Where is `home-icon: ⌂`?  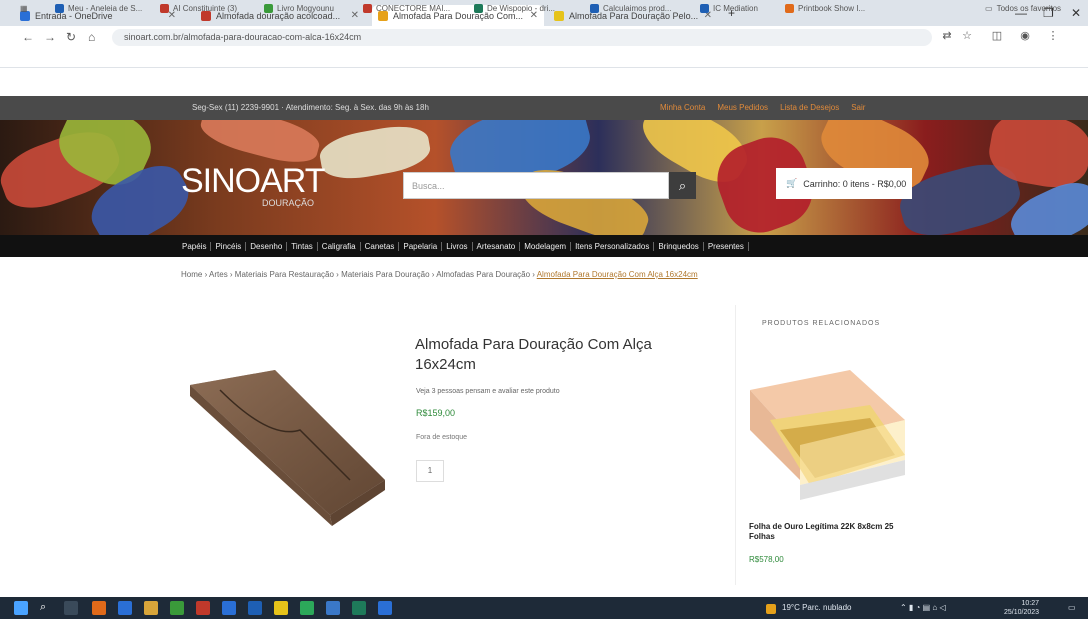
home-icon: ⌂ is located at coordinates (91, 37).